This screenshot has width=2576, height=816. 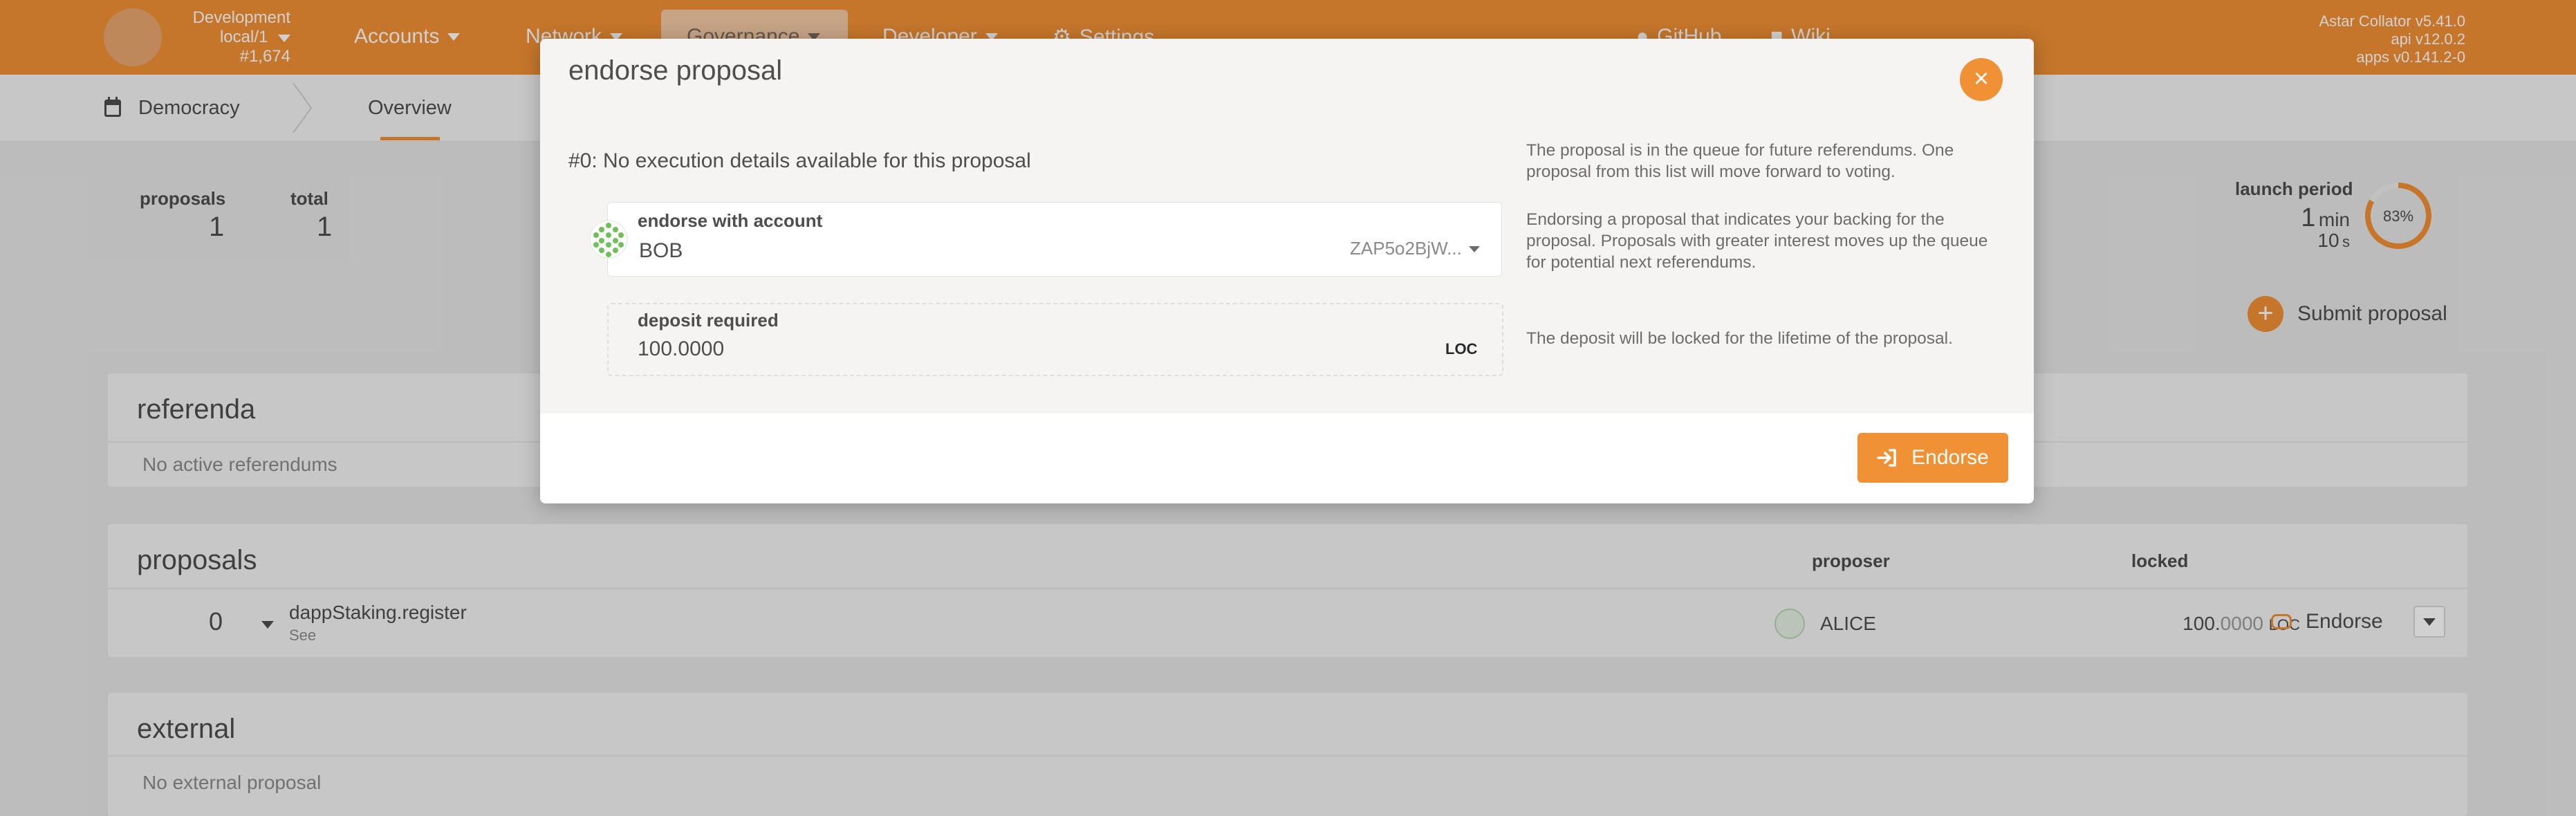 I want to click on deposit-field-label: deposit required, so click(x=708, y=320).